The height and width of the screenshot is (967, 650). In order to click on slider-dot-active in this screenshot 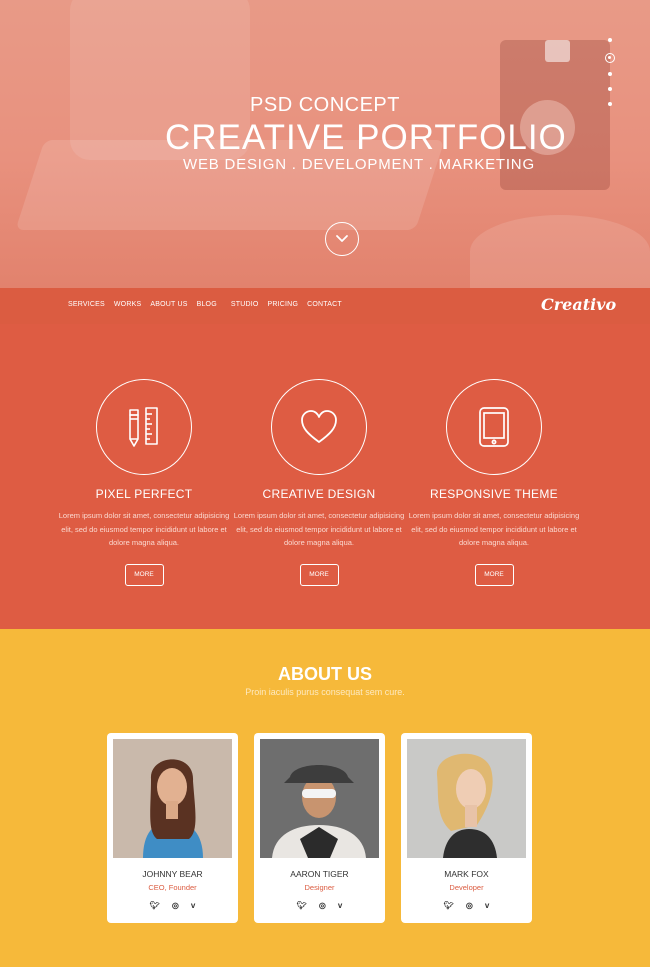, I will do `click(610, 58)`.